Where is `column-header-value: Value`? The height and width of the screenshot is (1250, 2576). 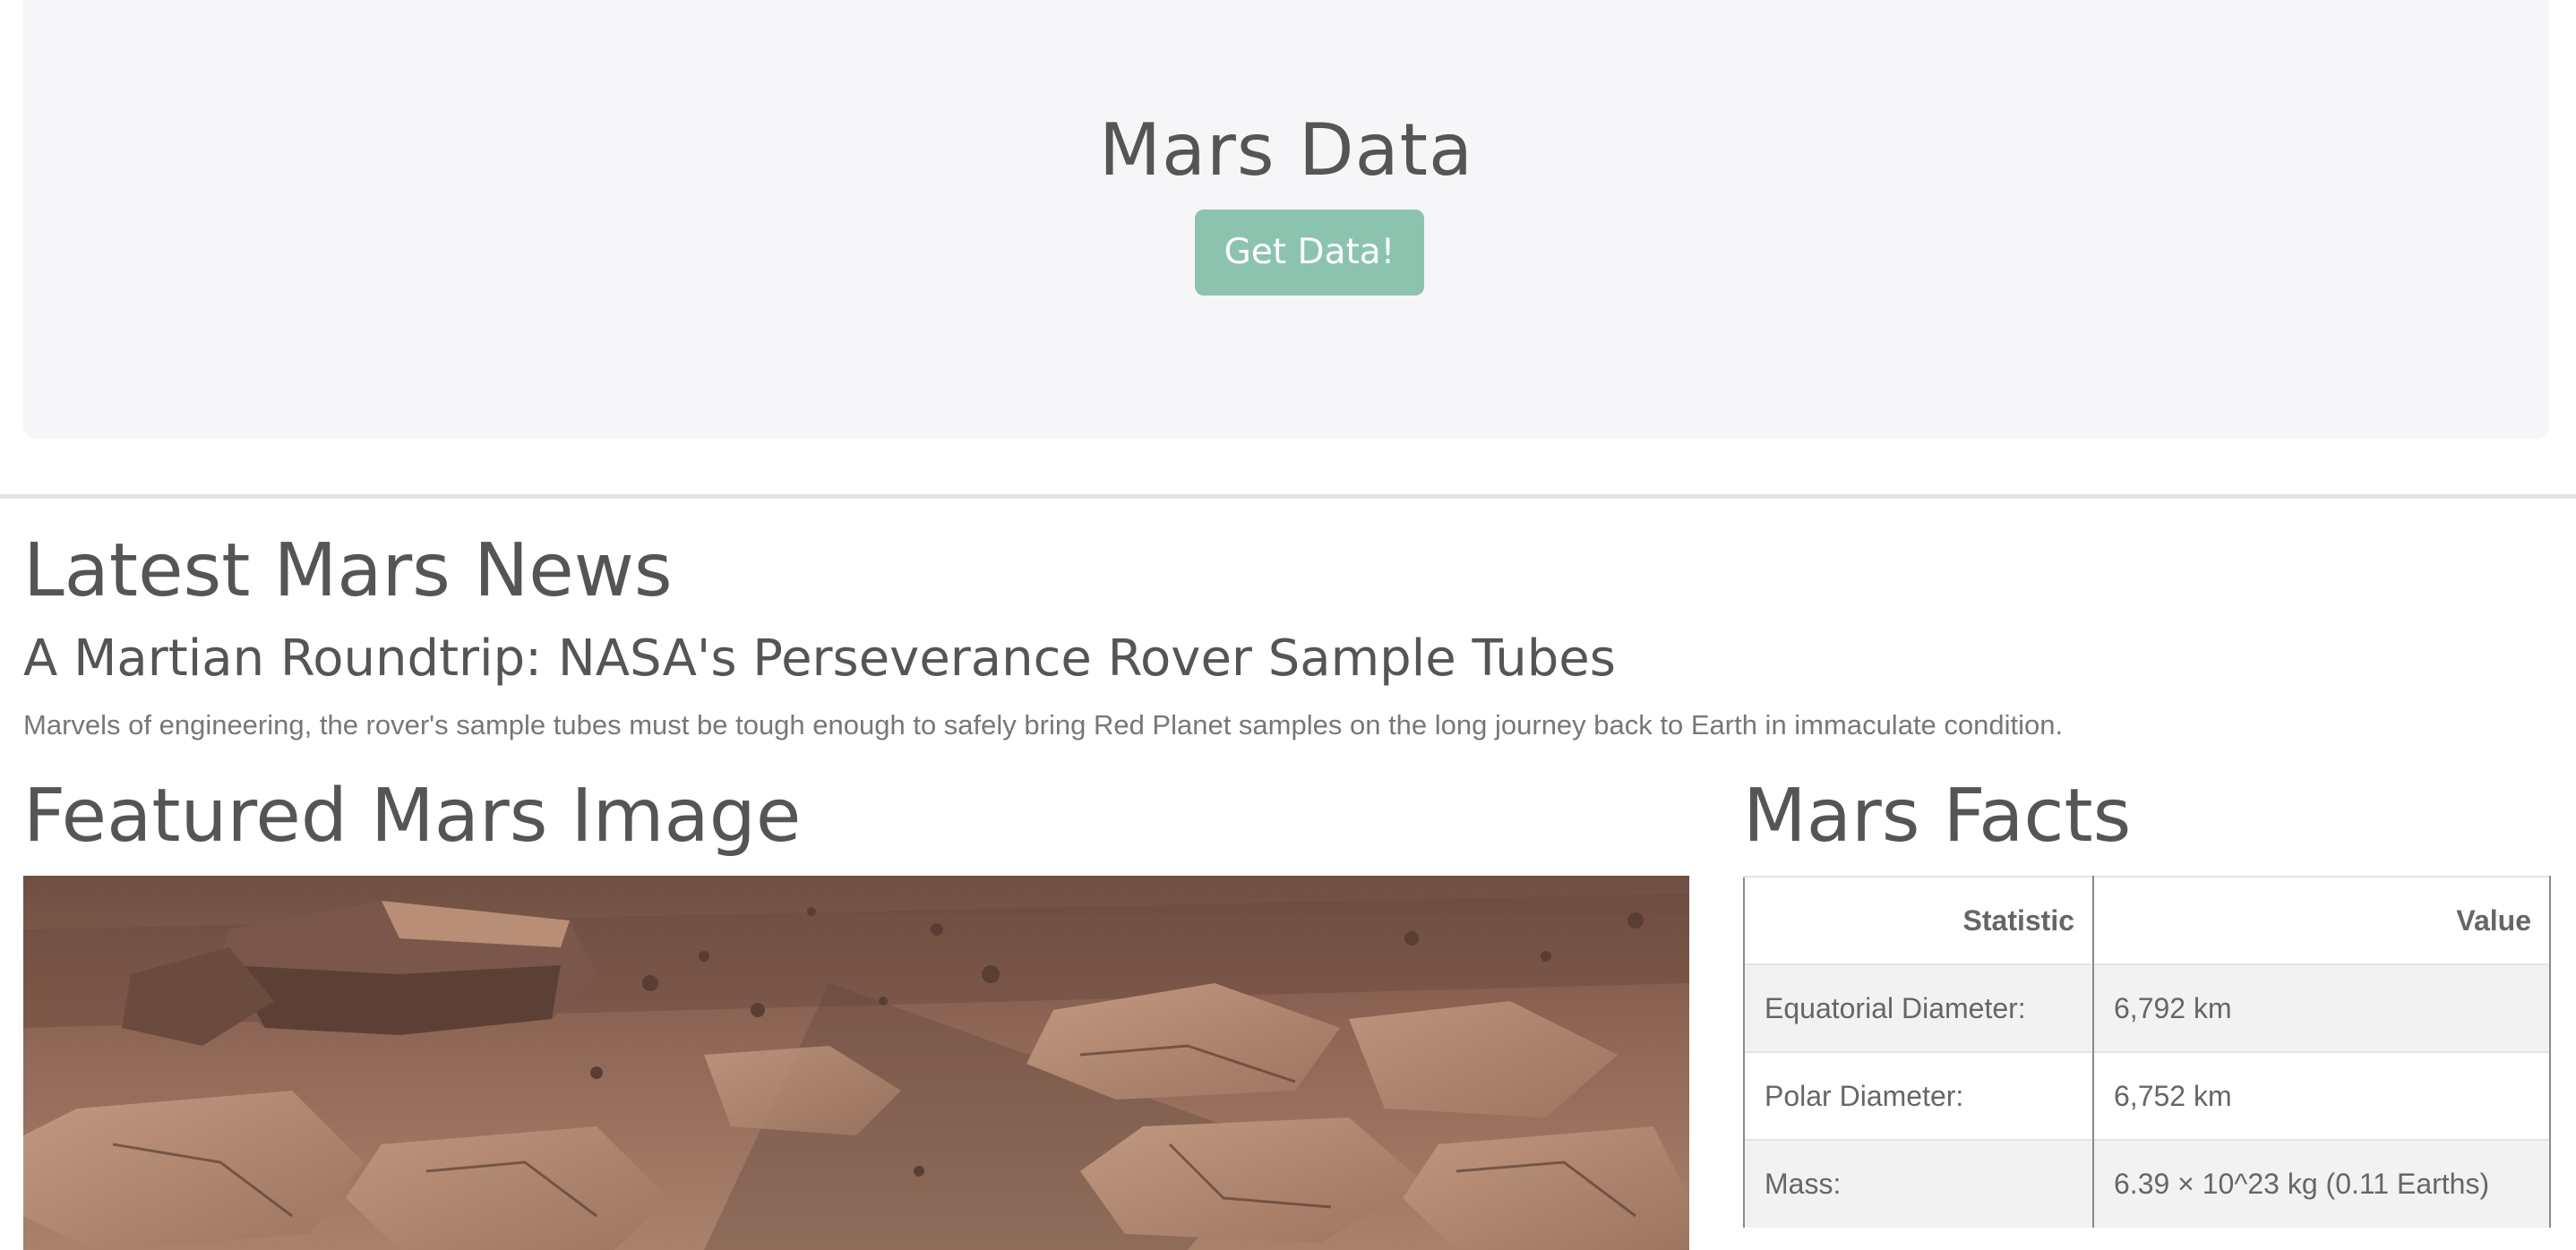
column-header-value: Value is located at coordinates (2321, 920).